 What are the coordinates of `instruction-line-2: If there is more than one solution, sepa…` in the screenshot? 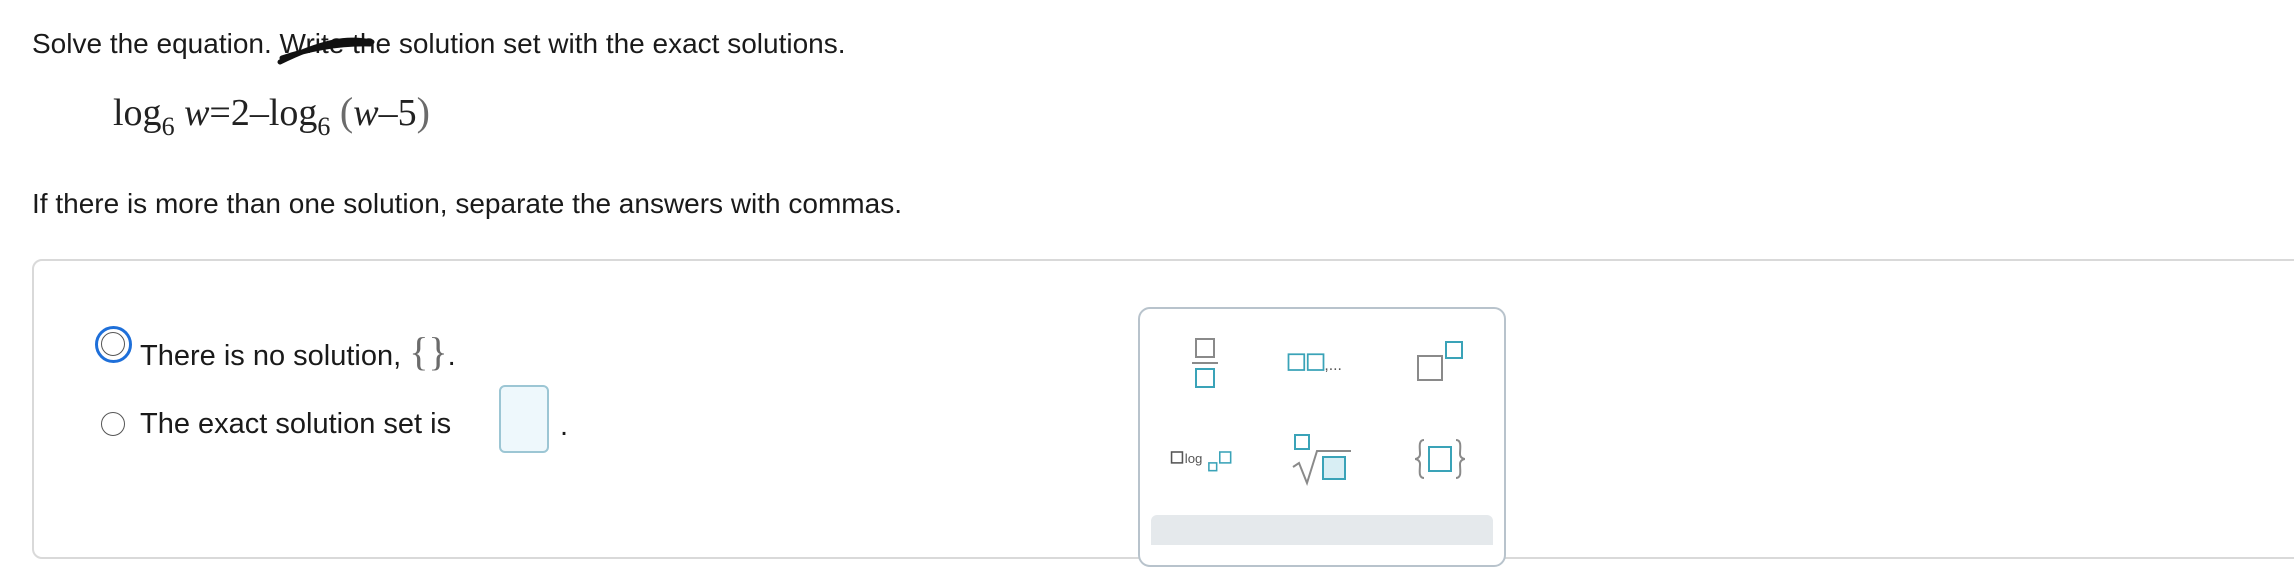 It's located at (467, 203).